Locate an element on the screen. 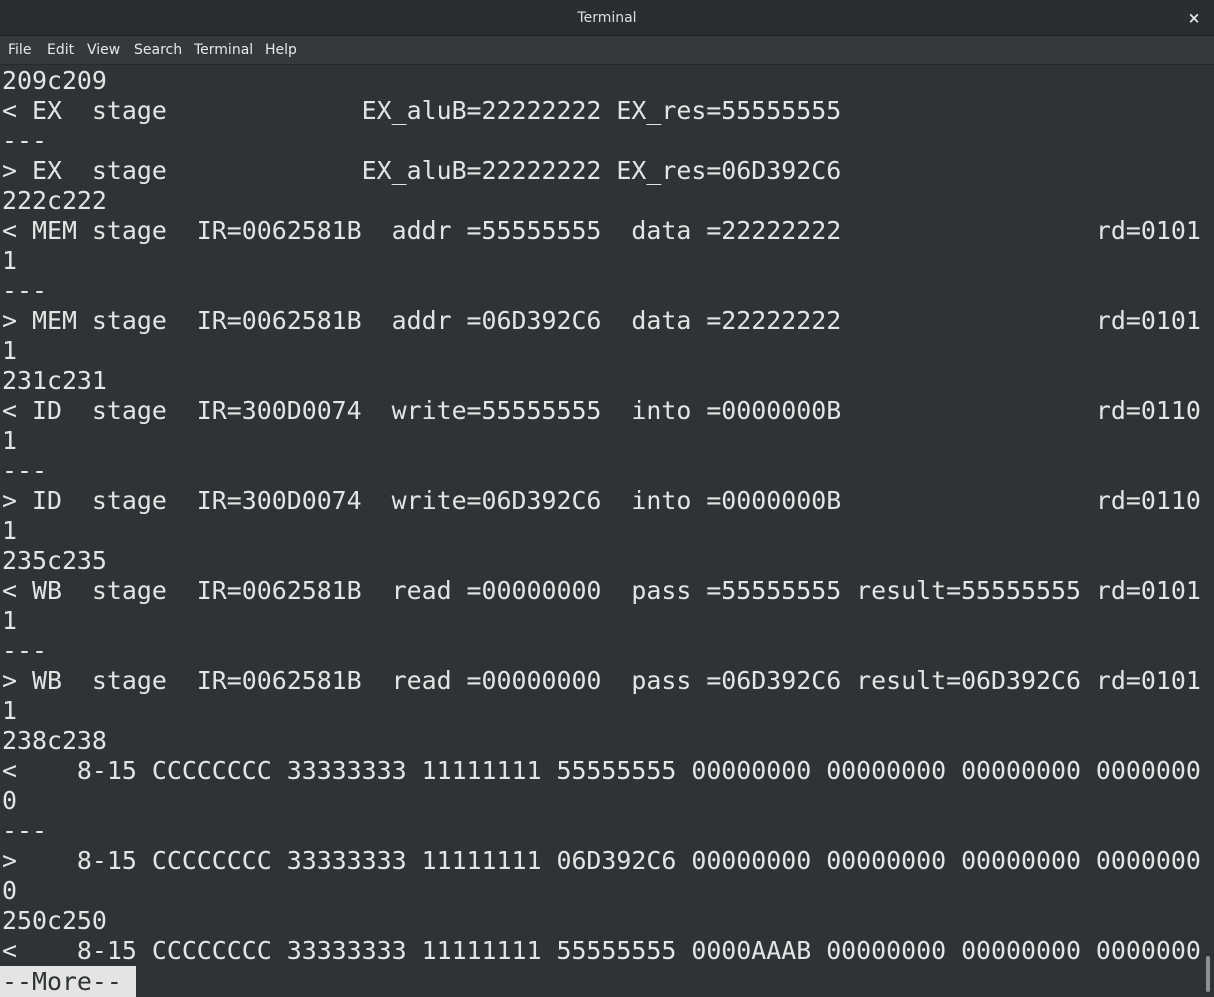  title-bar: Terminal × is located at coordinates (607, 18).